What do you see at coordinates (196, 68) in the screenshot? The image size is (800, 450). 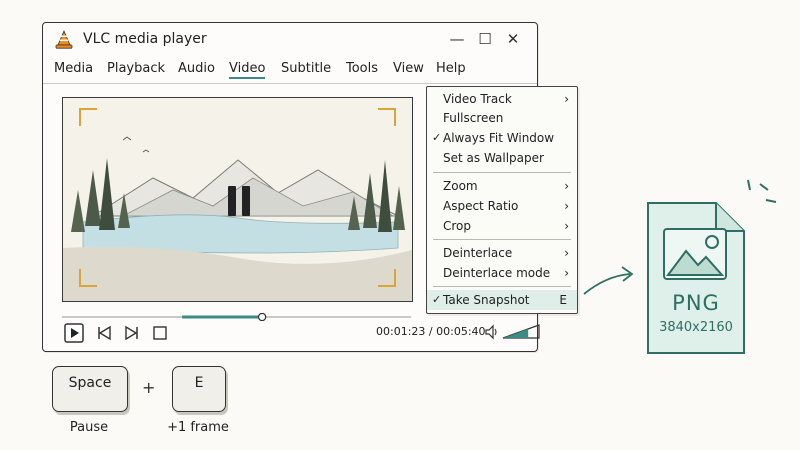 I see `menu-audio: Audio` at bounding box center [196, 68].